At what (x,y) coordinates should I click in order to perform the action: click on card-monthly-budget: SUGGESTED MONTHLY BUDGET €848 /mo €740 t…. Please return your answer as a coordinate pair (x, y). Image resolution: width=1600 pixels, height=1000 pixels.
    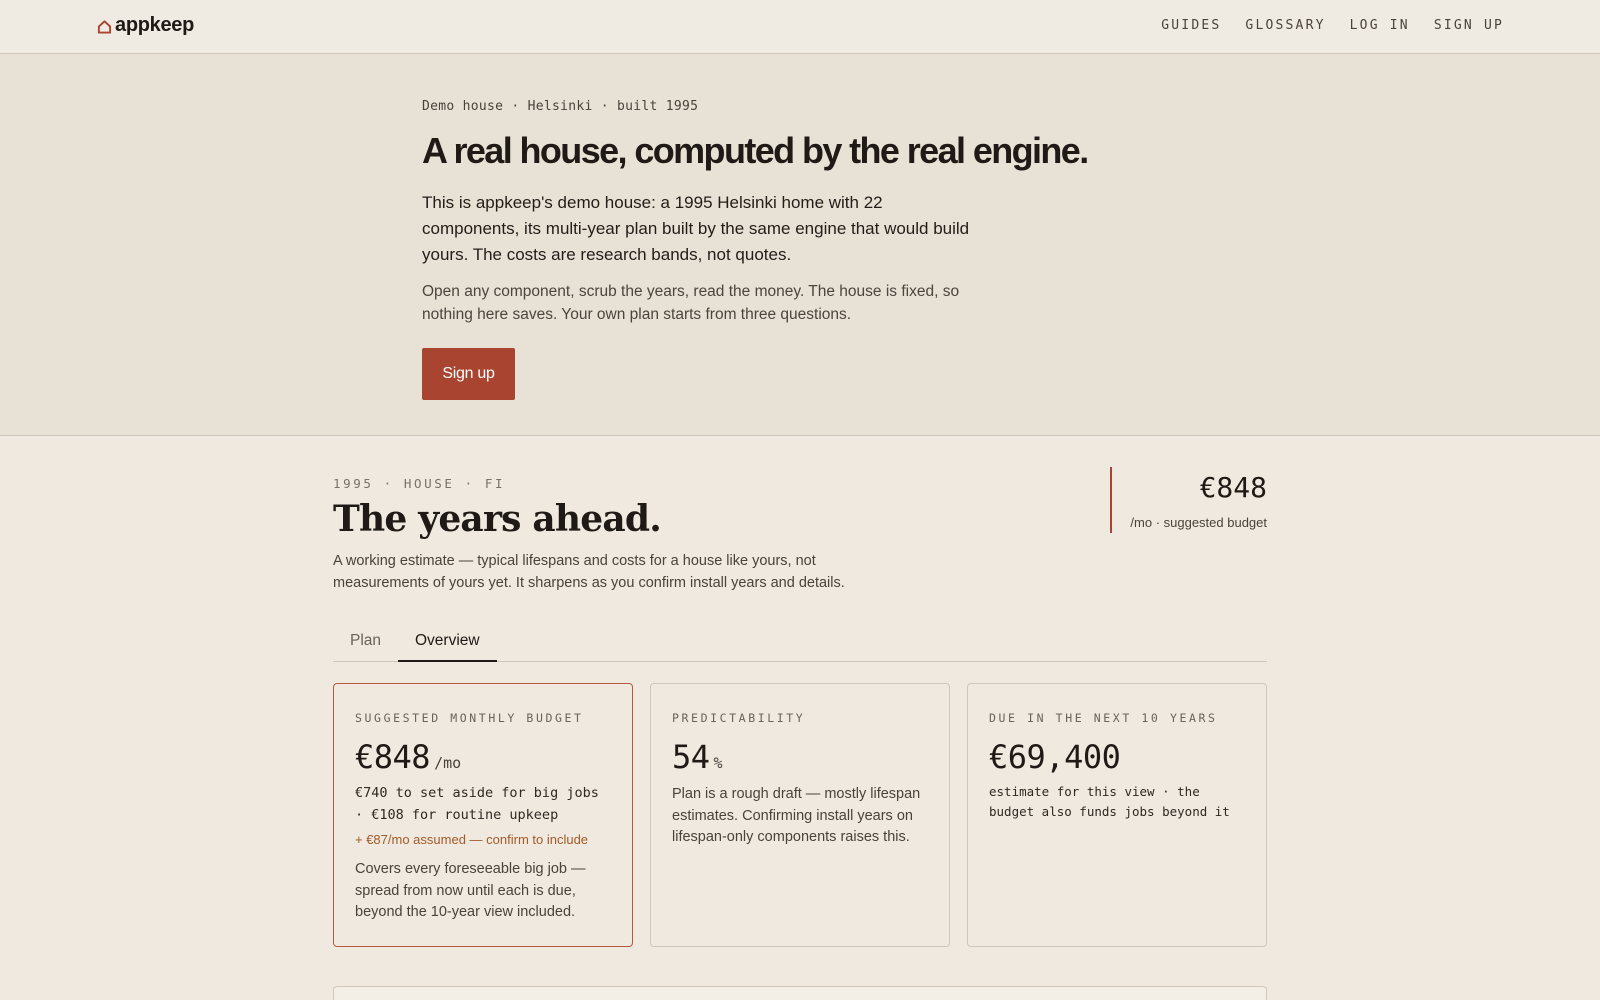
    Looking at the image, I should click on (483, 815).